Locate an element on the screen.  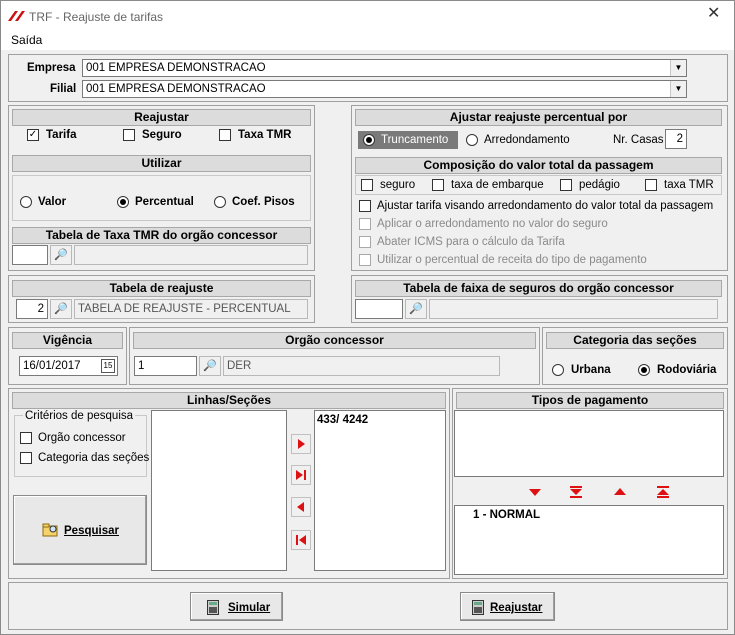
tabela-tmr-code-input is located at coordinates (30, 255).